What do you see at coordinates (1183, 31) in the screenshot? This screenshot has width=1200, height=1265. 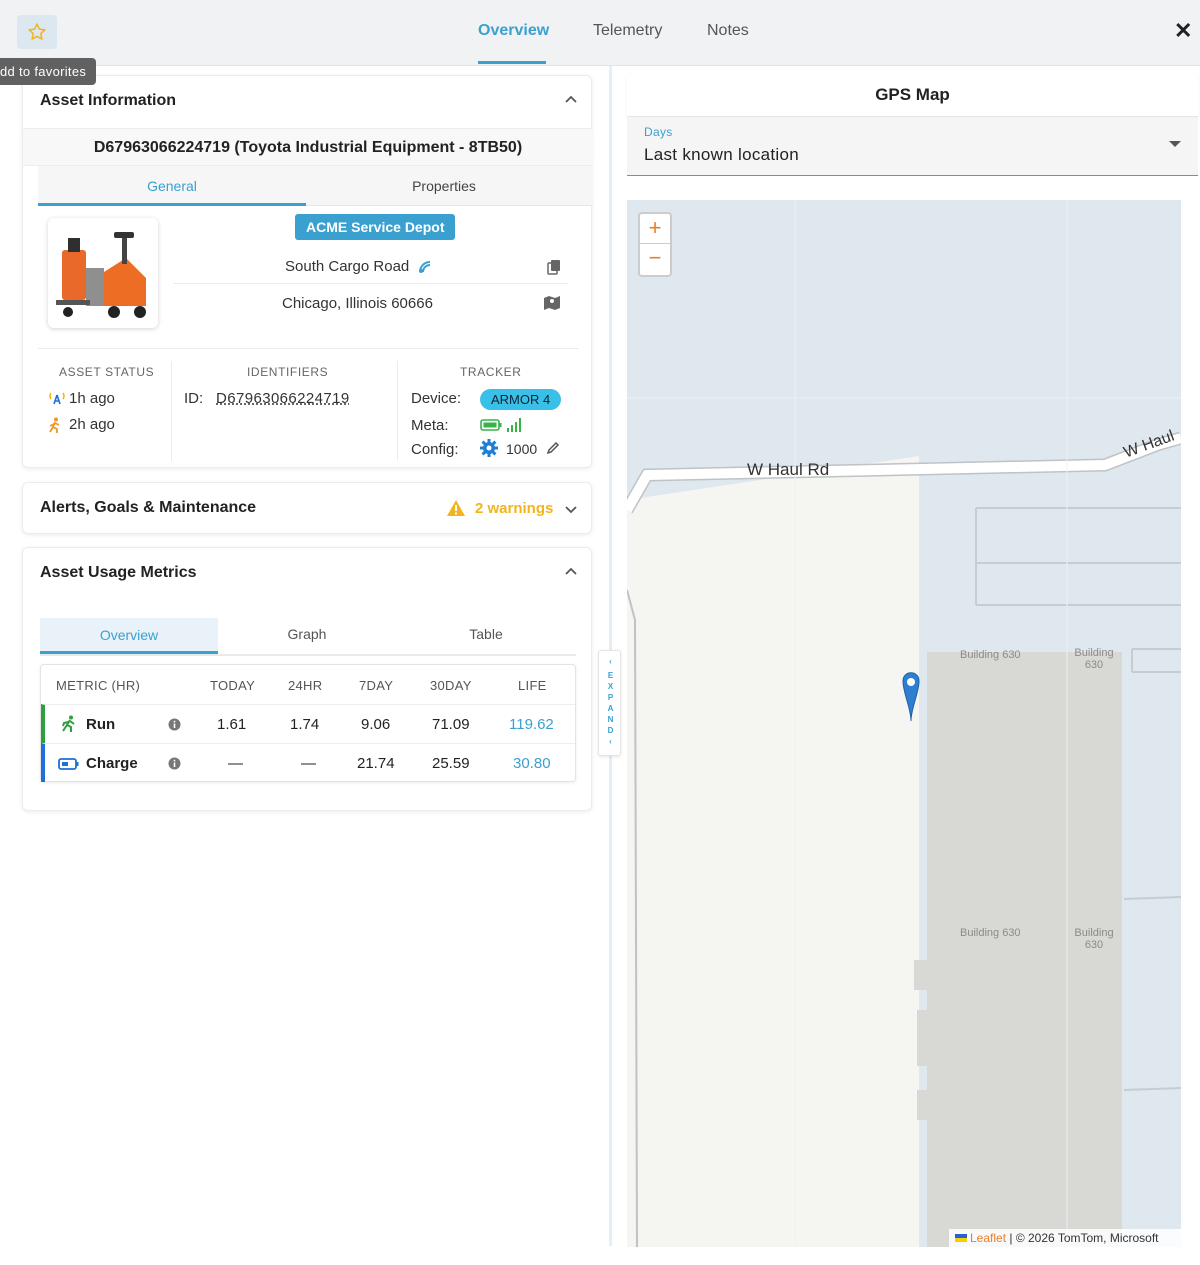 I see `close-icon: ✕` at bounding box center [1183, 31].